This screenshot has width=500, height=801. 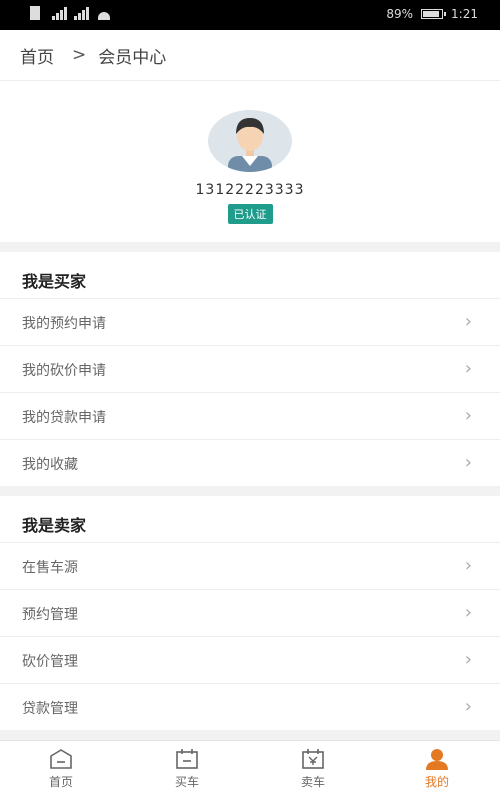 I want to click on seller-section-title: 我是卖家, so click(x=54, y=525).